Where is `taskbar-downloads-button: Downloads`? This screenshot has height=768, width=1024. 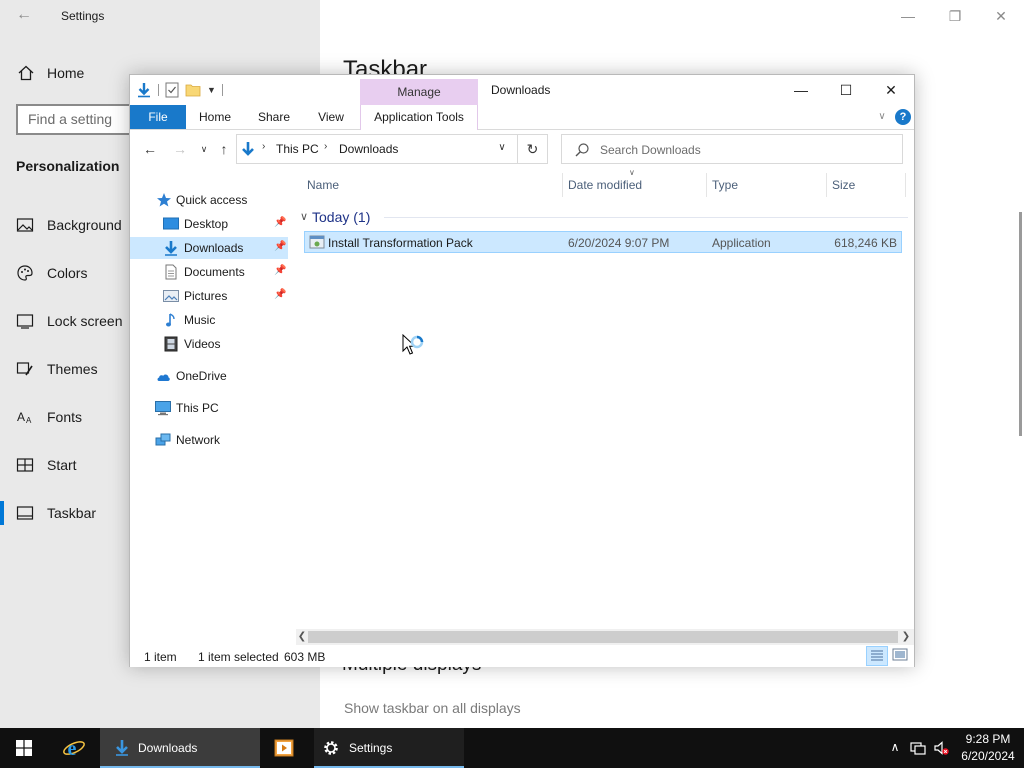
taskbar-downloads-button: Downloads is located at coordinates (180, 748).